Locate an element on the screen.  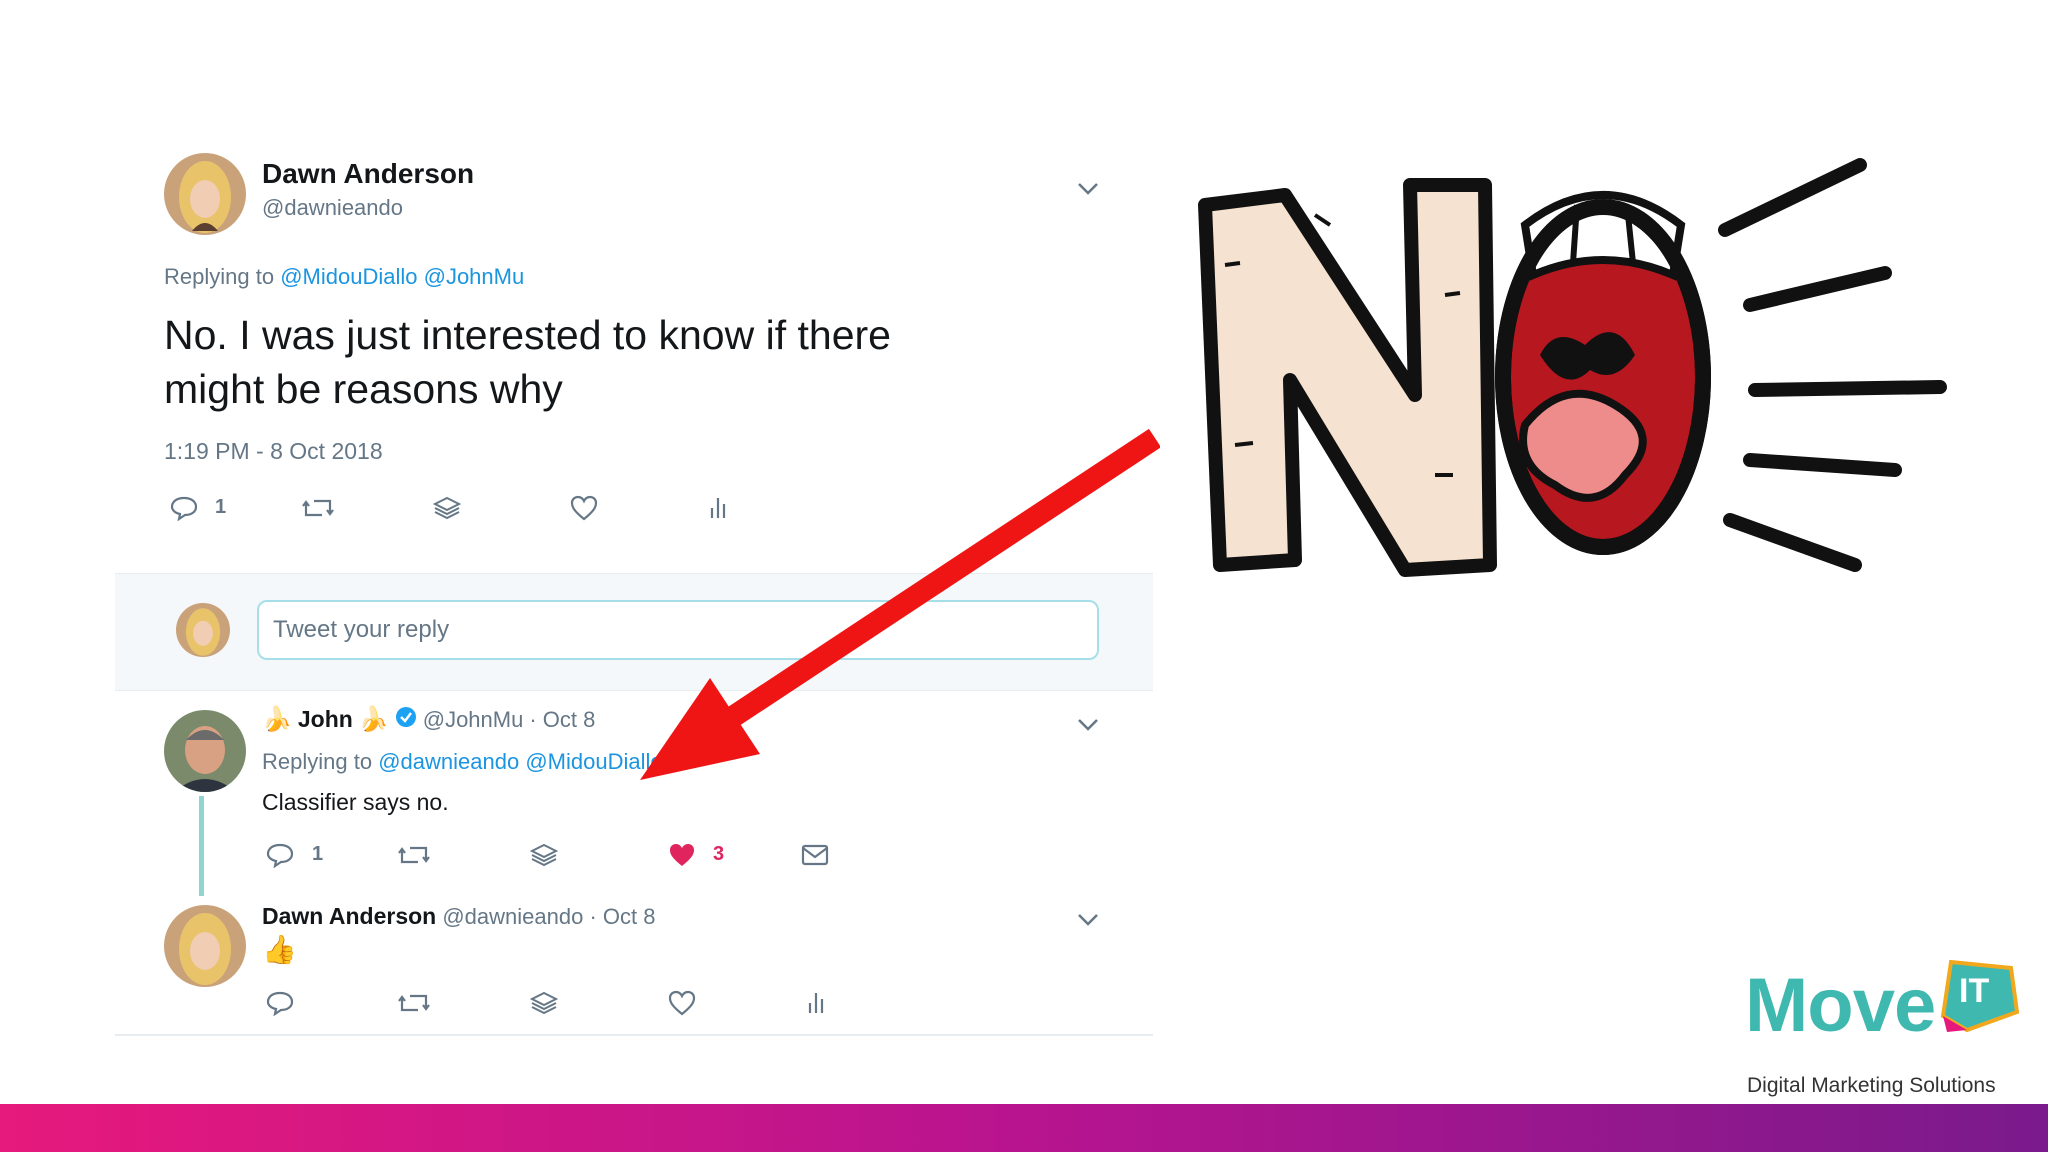
replying-to: Replying to @MidouDiallo @JohnMu is located at coordinates (344, 277).